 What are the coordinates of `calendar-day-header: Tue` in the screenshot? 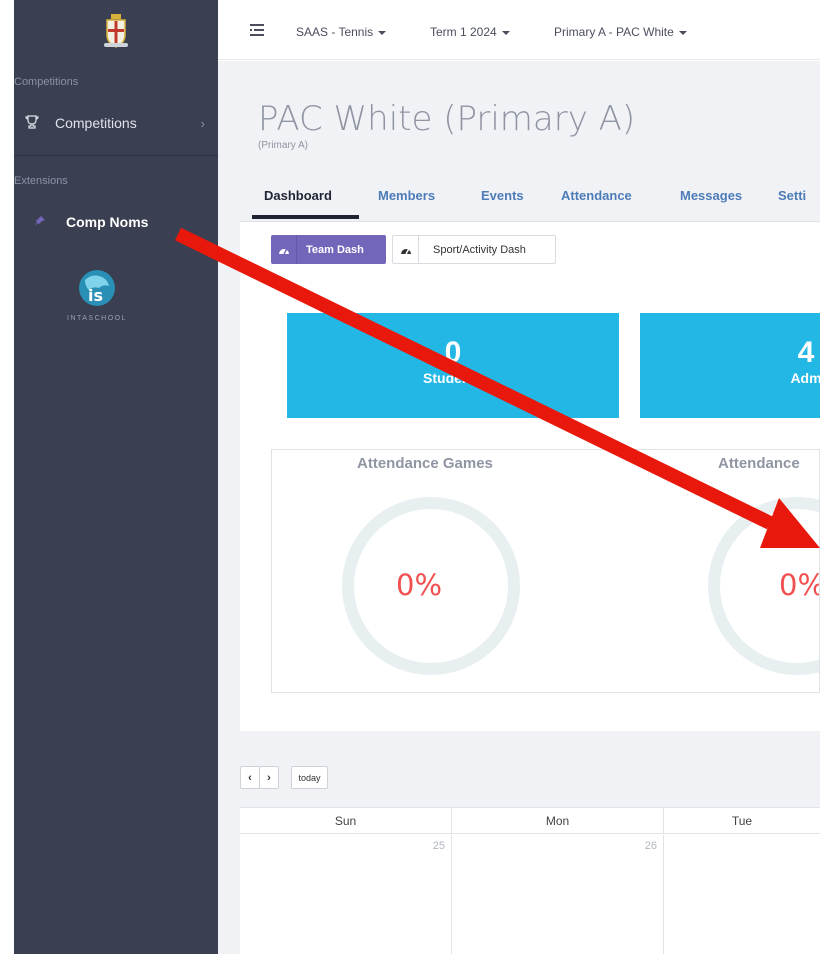 It's located at (742, 821).